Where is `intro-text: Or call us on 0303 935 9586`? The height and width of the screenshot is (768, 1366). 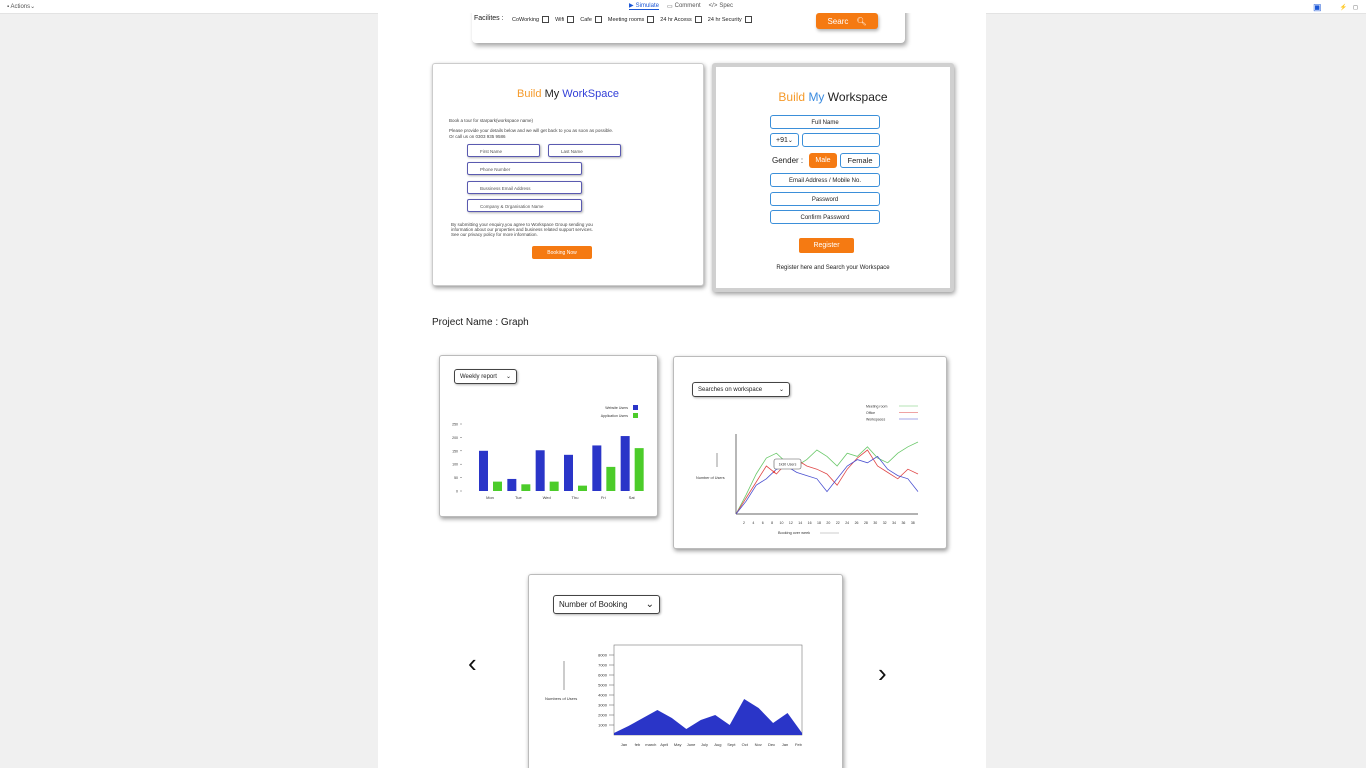 intro-text: Or call us on 0303 935 9586 is located at coordinates (477, 136).